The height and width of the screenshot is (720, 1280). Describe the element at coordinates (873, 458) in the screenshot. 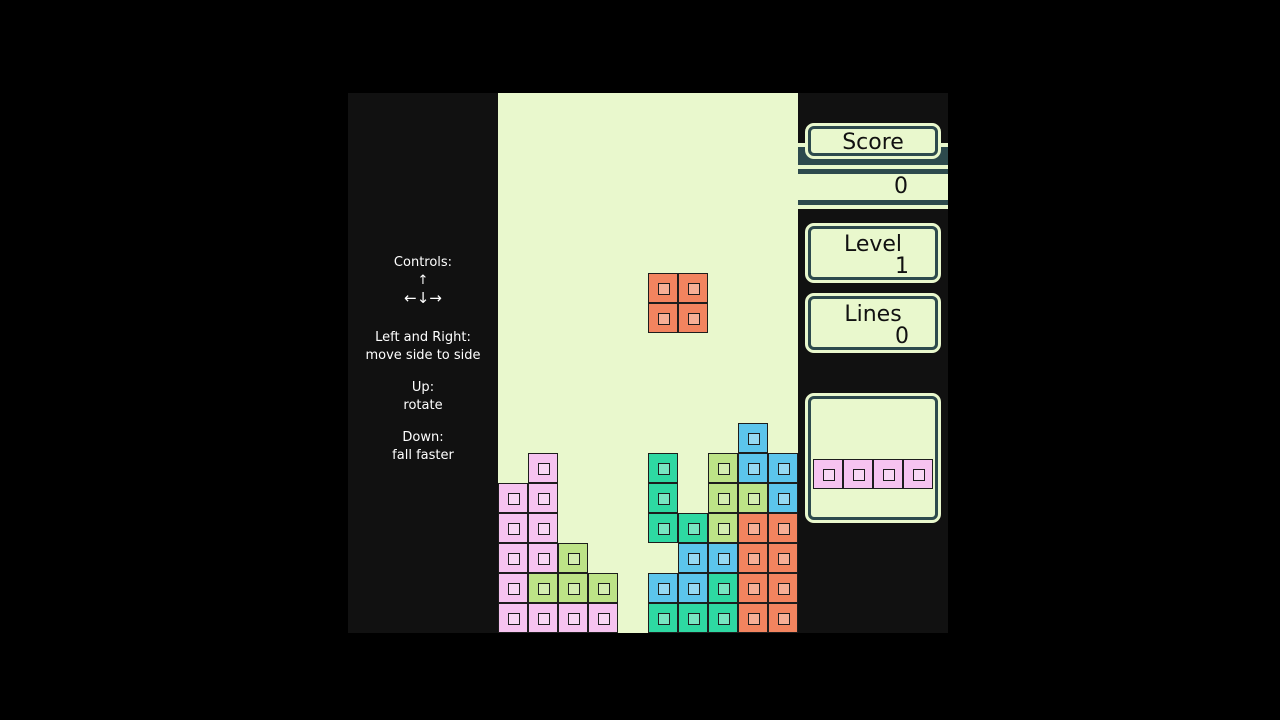

I see `next-piece-panel` at that location.